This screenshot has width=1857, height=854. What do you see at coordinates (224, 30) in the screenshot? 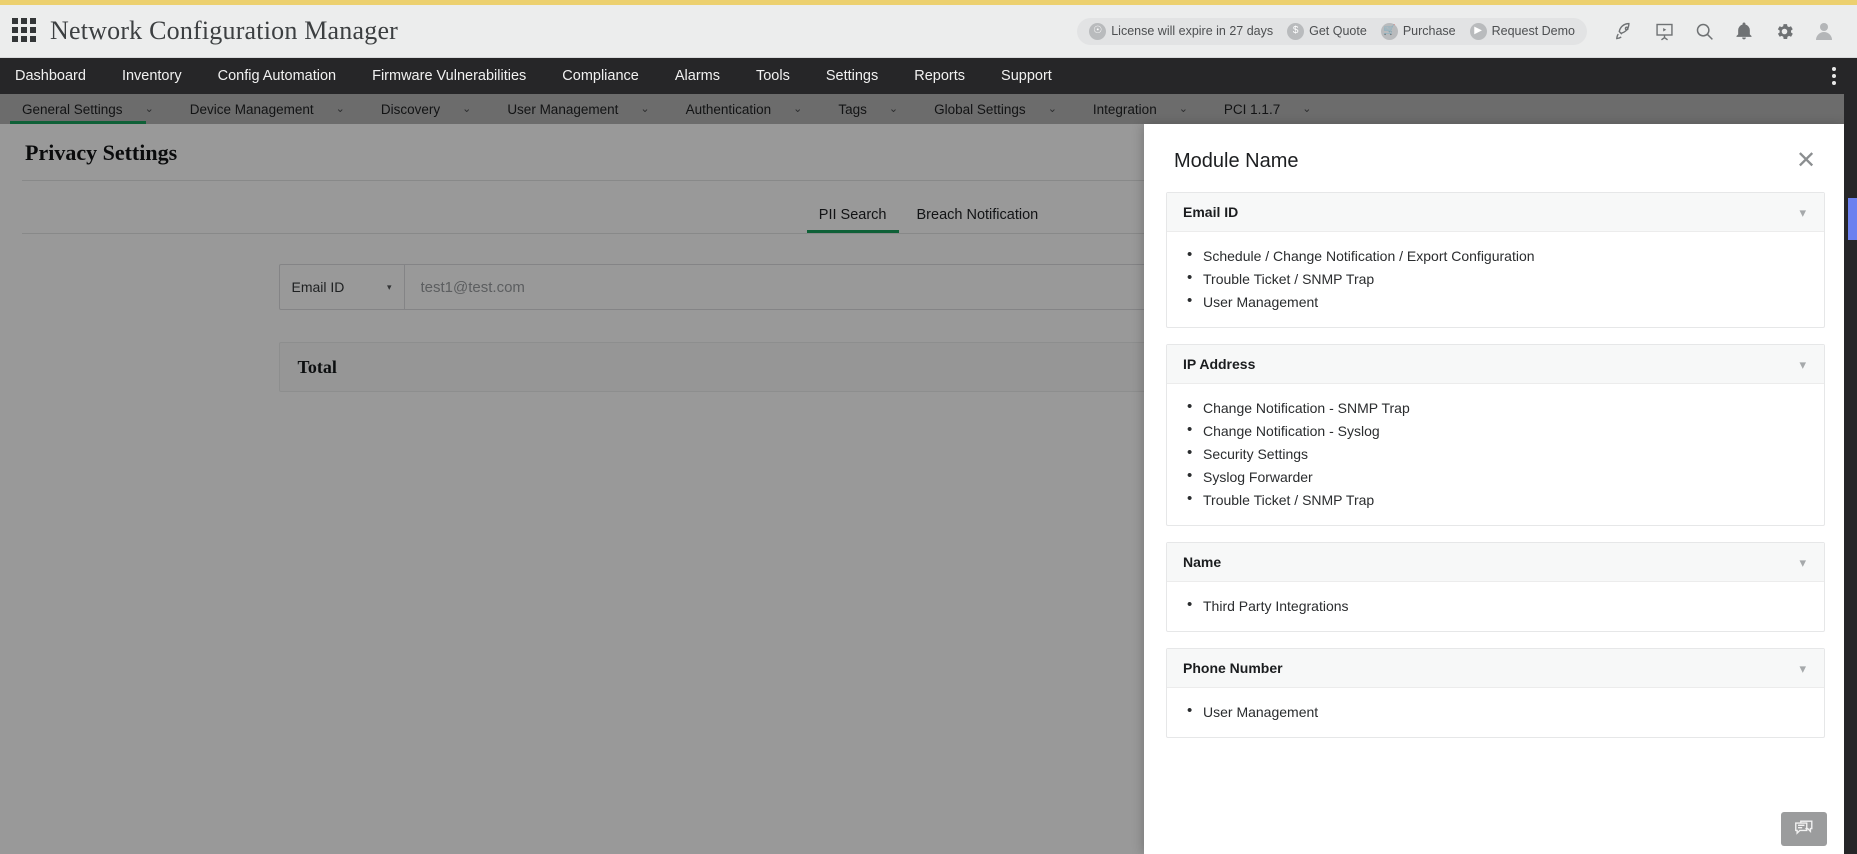
I see `page-title: Network Configuration Manager` at bounding box center [224, 30].